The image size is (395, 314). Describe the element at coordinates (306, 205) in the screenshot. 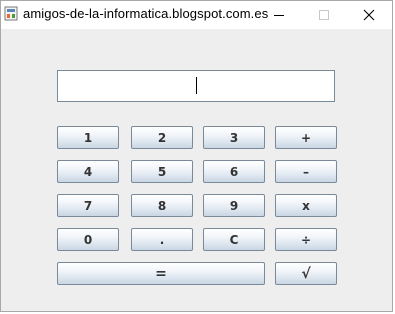

I see `key-multiply: x` at that location.